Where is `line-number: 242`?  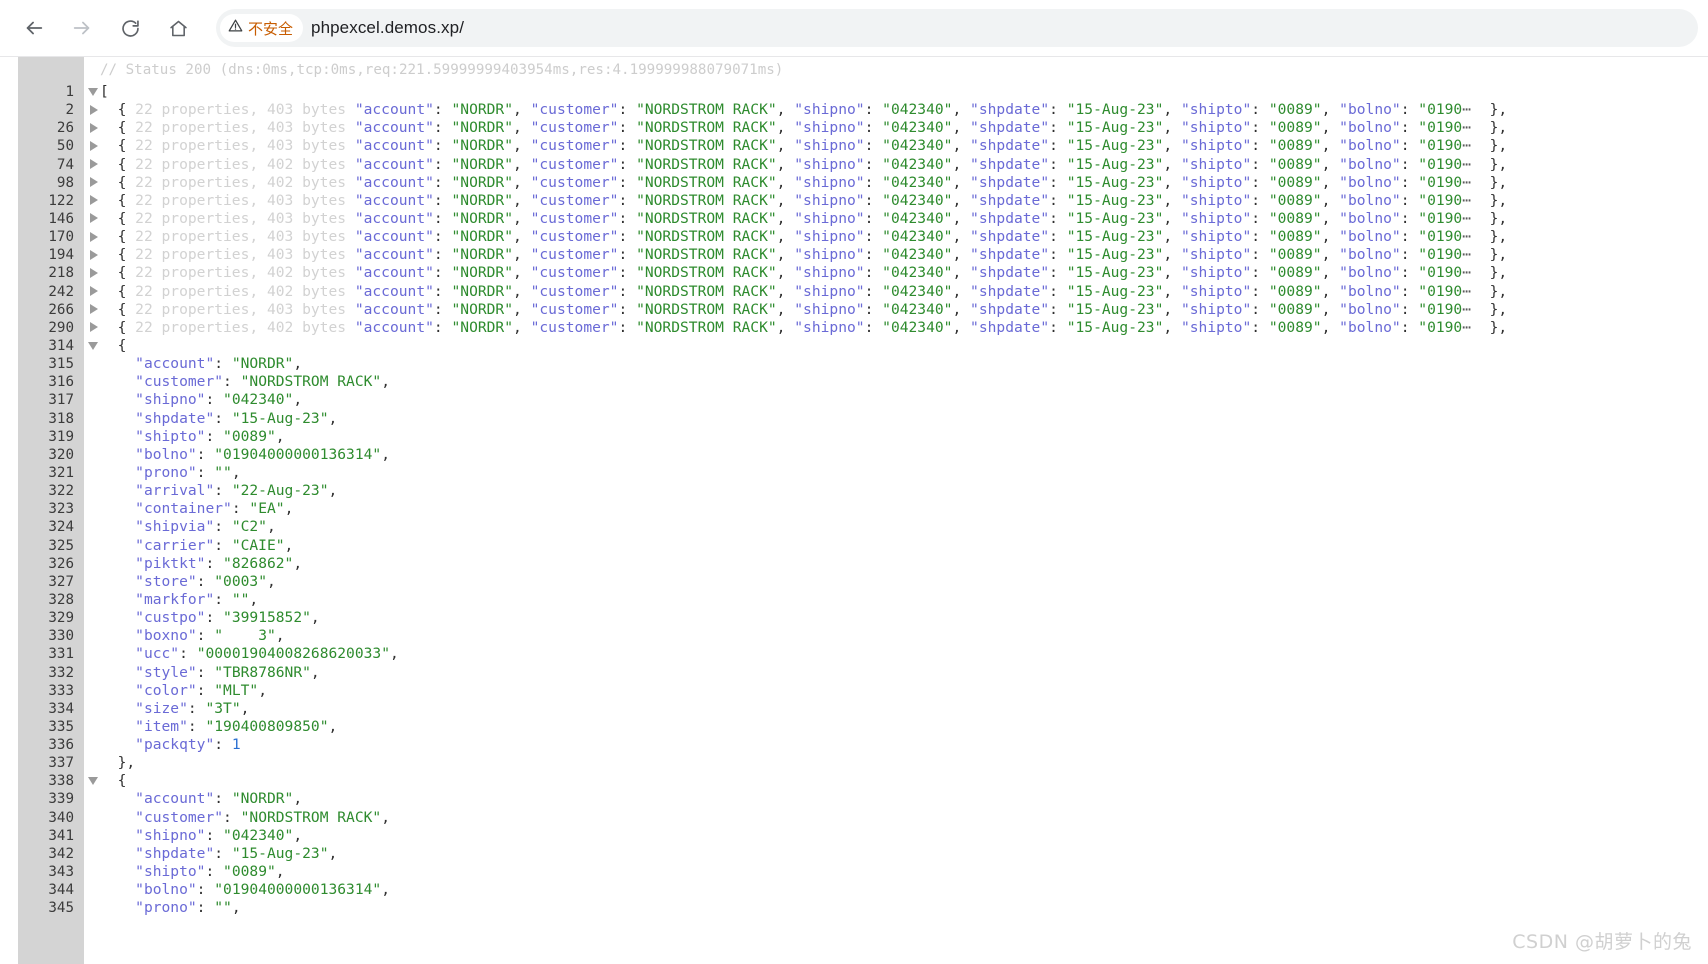 line-number: 242 is located at coordinates (61, 291).